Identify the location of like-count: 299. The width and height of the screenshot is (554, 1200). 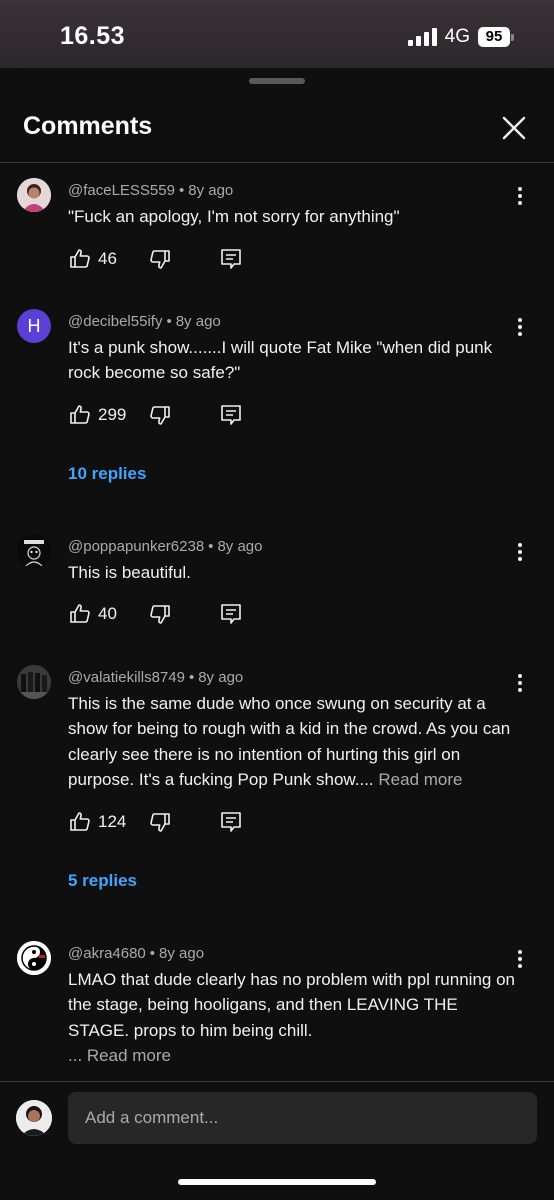
(112, 414).